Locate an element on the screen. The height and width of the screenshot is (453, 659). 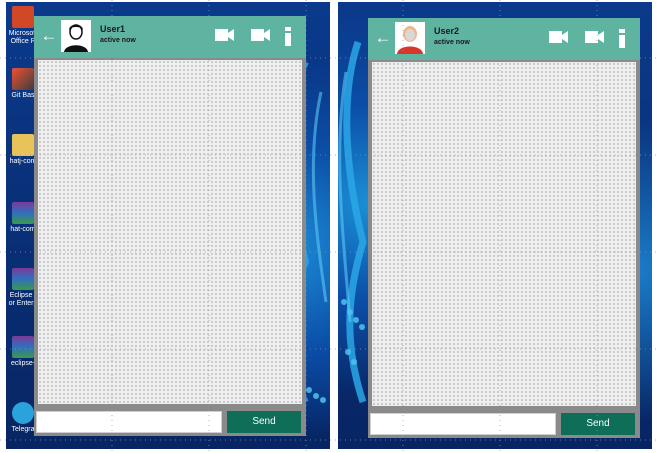
user-name: User2 is located at coordinates (447, 31).